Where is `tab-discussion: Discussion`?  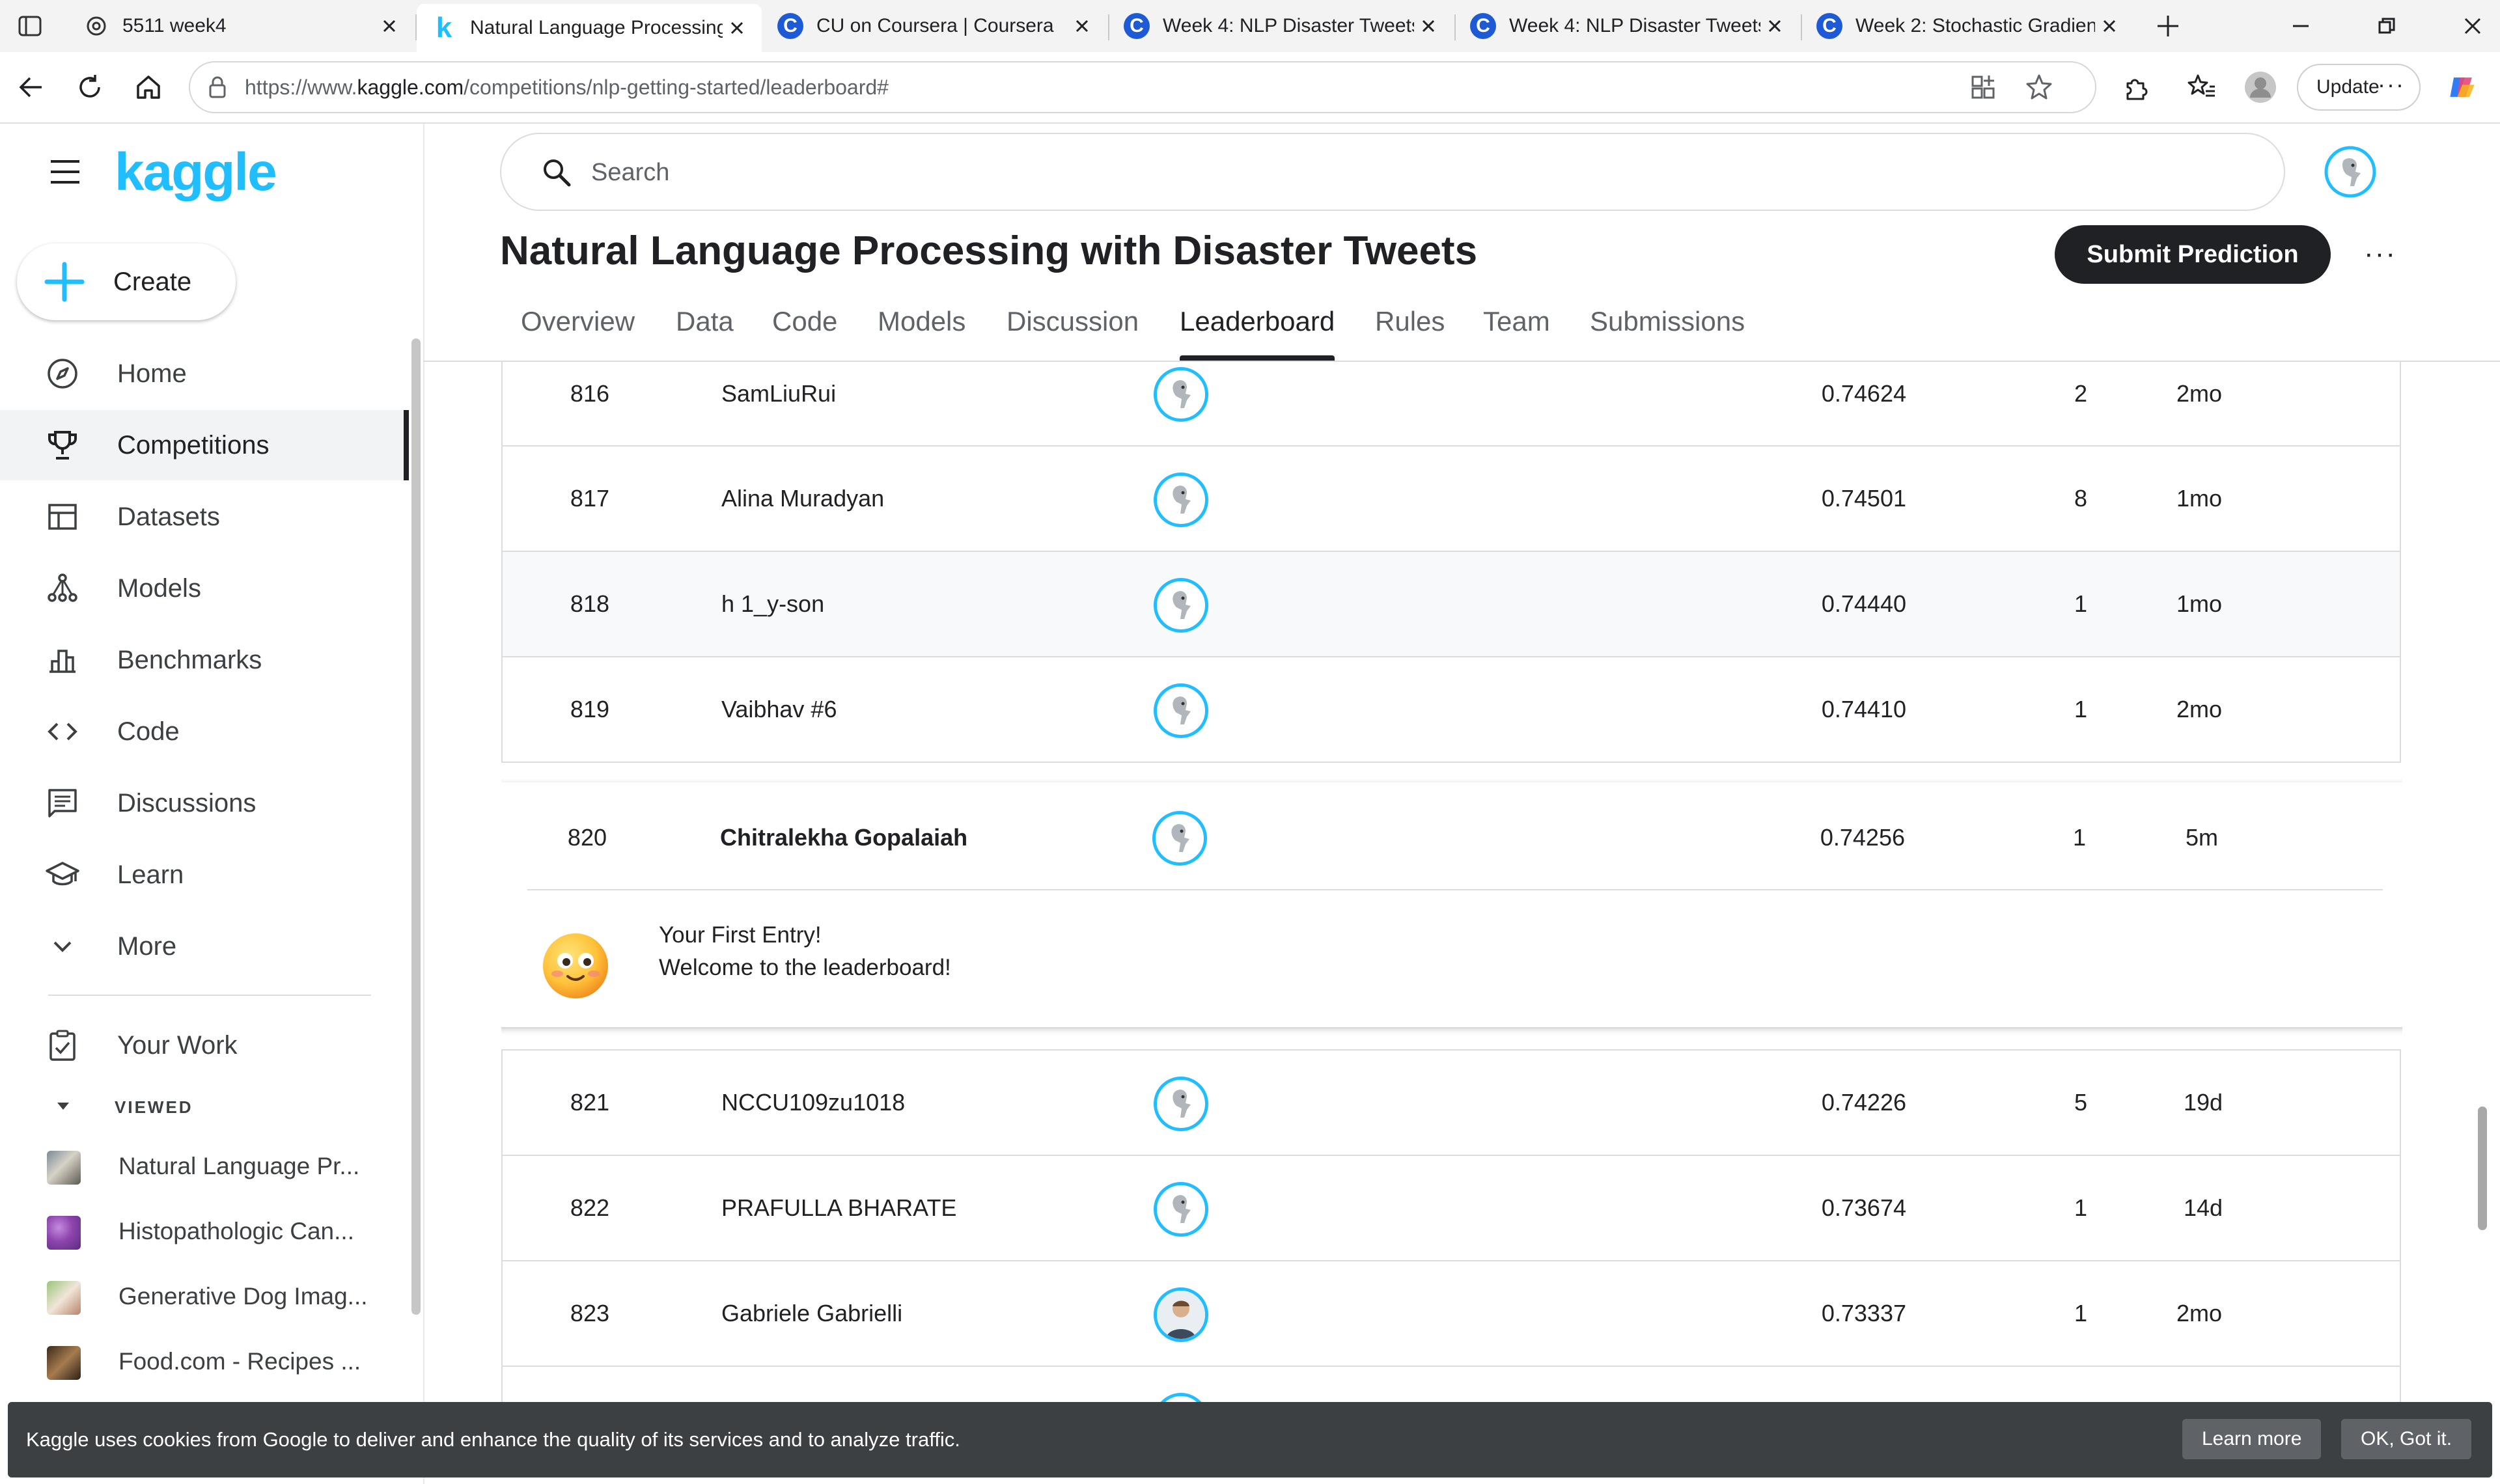
tab-discussion: Discussion is located at coordinates (1073, 328).